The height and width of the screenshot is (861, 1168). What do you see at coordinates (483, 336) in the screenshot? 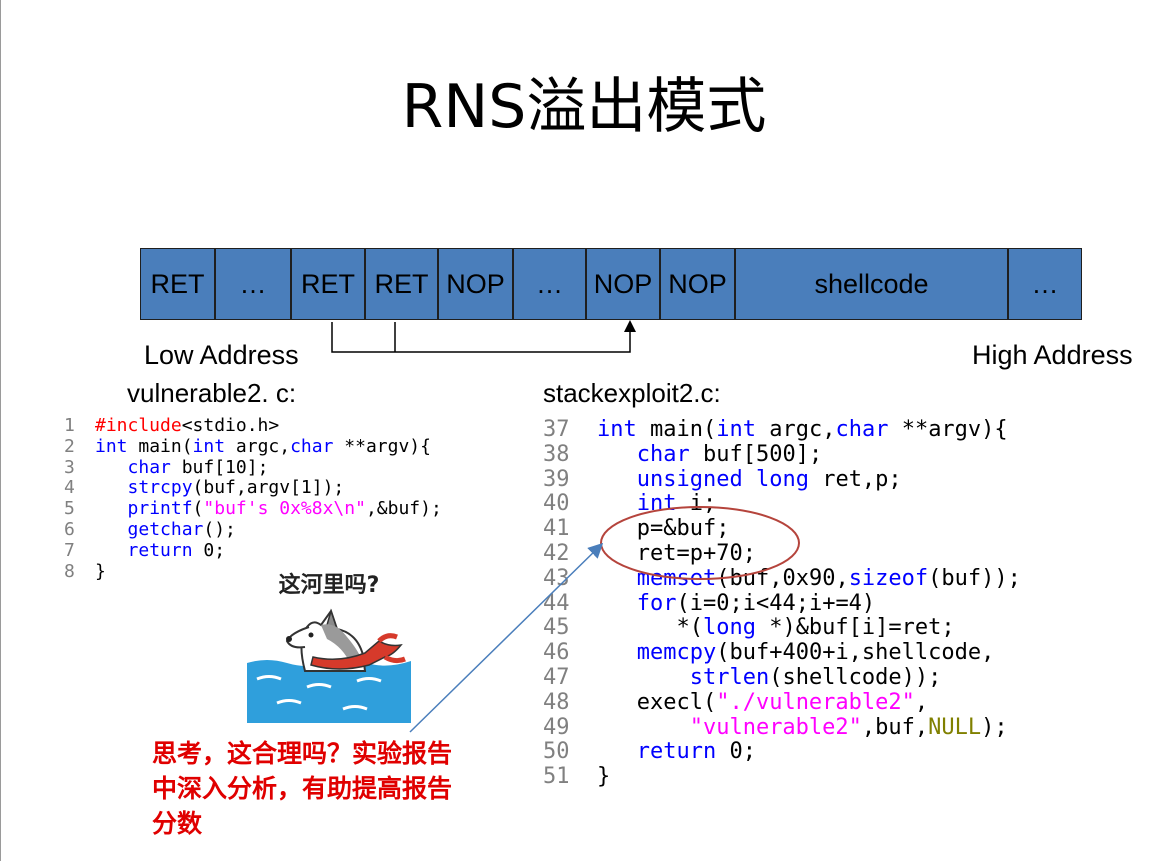
I see `ret-to-nop-connector` at bounding box center [483, 336].